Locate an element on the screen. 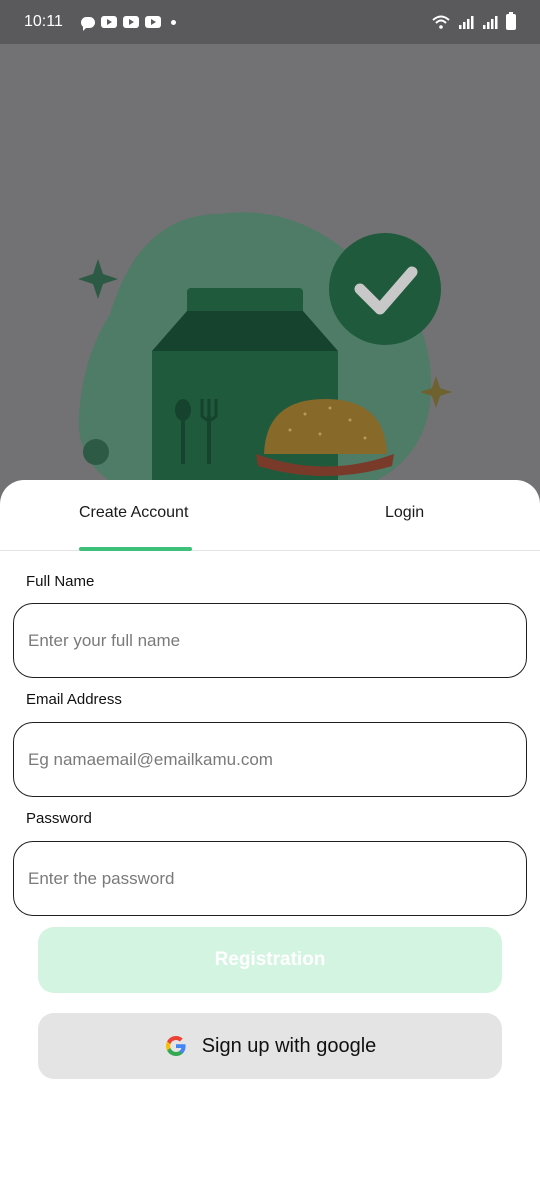 This screenshot has width=540, height=1200. system-icons is located at coordinates (474, 21).